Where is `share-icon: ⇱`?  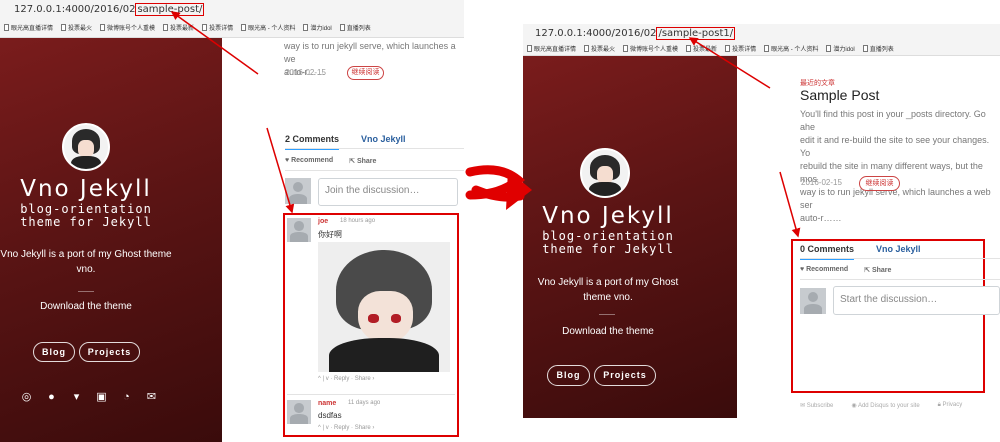 share-icon: ⇱ is located at coordinates (868, 270).